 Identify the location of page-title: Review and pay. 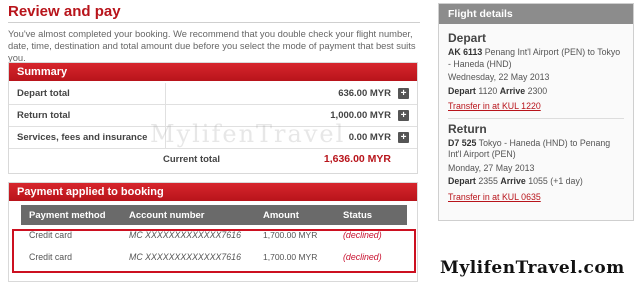
(64, 11).